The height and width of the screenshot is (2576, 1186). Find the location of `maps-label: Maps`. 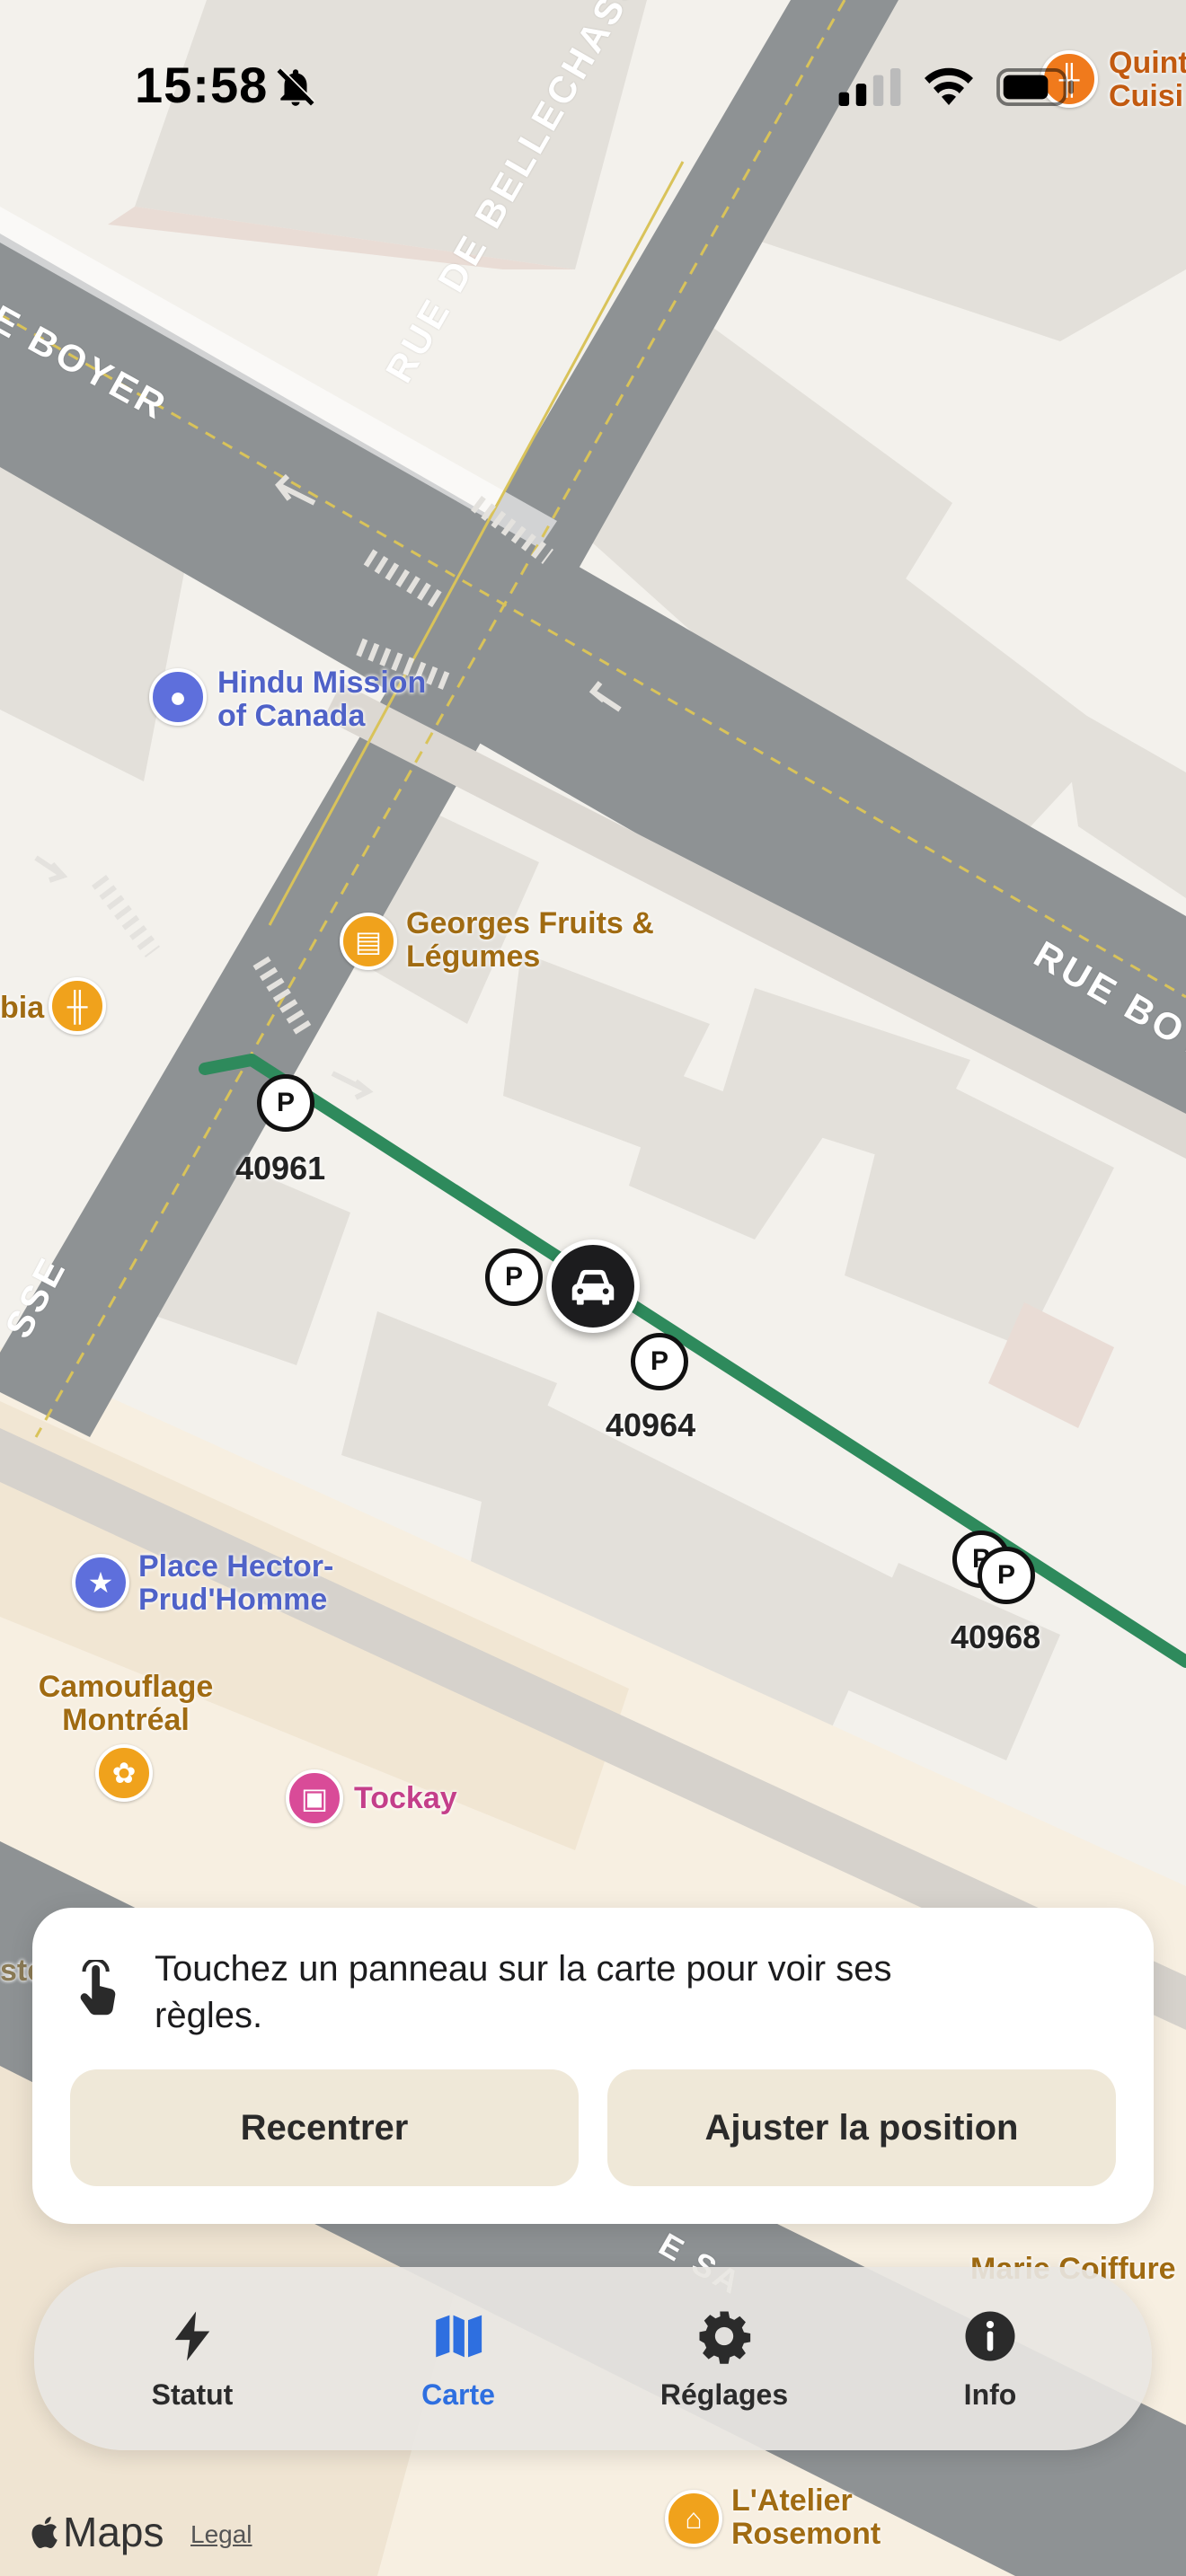

maps-label: Maps is located at coordinates (113, 2532).